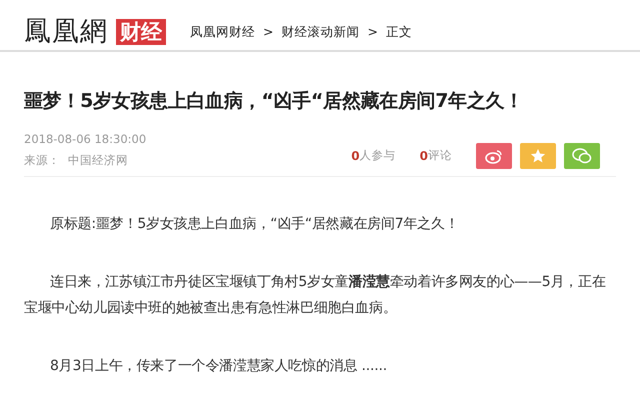  I want to click on stat-label: 评论, so click(440, 155).